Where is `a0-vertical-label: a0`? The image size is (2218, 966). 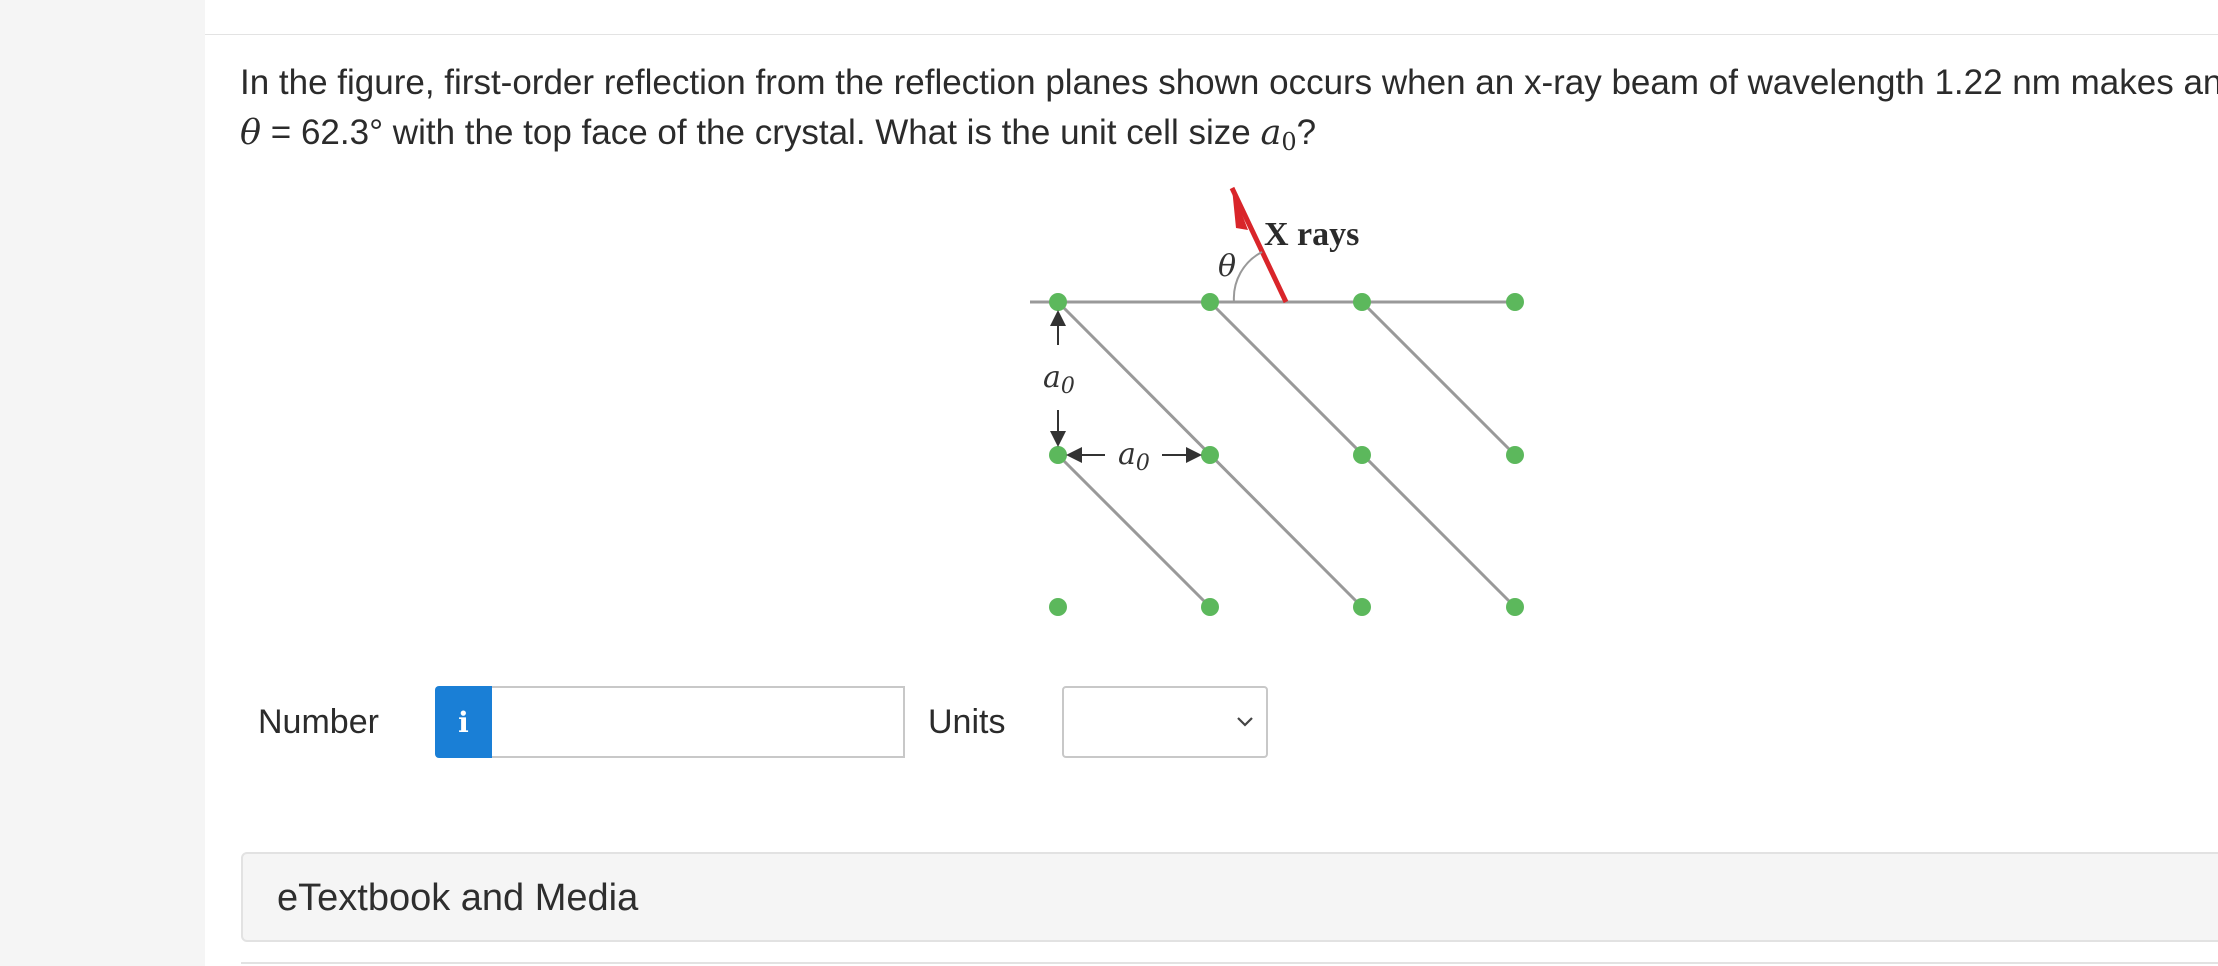
a0-vertical-label: a0 is located at coordinates (1059, 379).